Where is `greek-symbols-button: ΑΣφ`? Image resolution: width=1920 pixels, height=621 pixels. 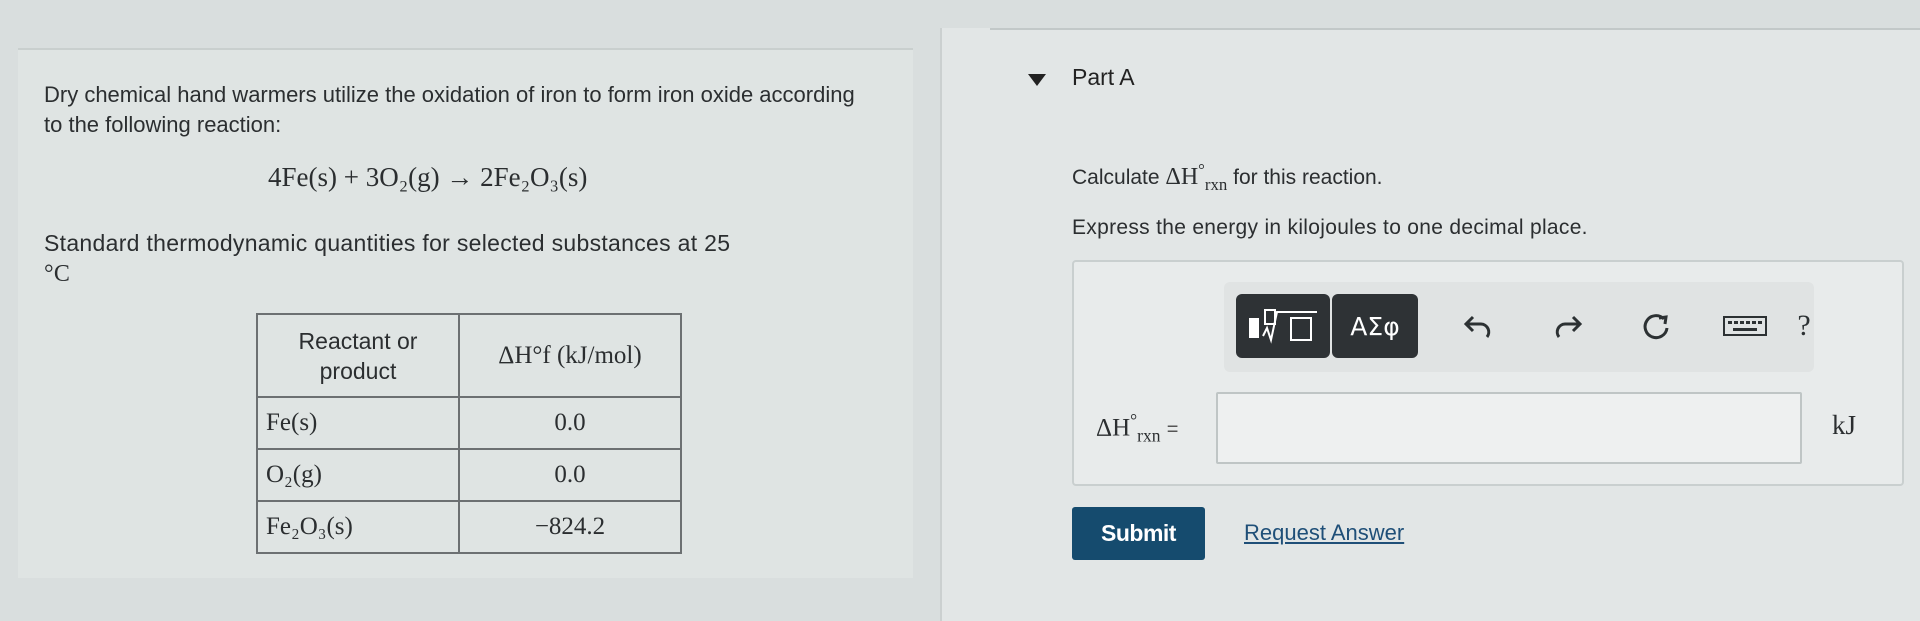 greek-symbols-button: ΑΣφ is located at coordinates (1375, 326).